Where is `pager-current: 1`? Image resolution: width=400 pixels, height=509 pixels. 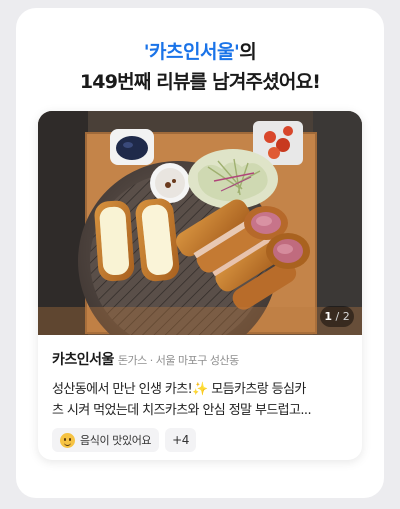
pager-current: 1 is located at coordinates (328, 316).